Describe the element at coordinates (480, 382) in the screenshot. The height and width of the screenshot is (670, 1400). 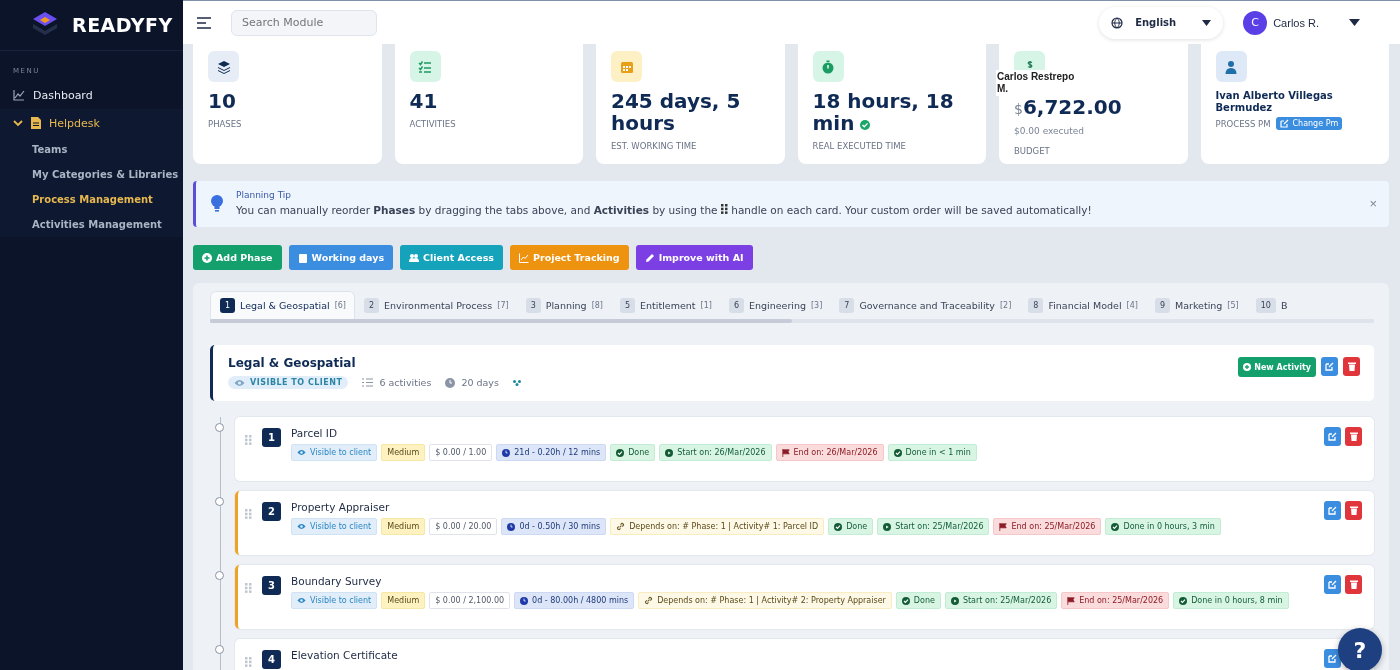
I see `phase-duration: 20 days` at that location.